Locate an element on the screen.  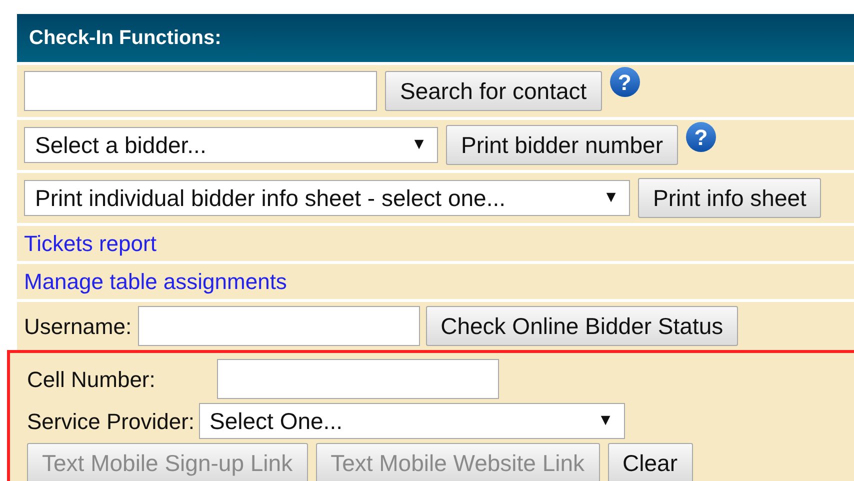
dropdown: Select One... ▼ is located at coordinates (411, 421).